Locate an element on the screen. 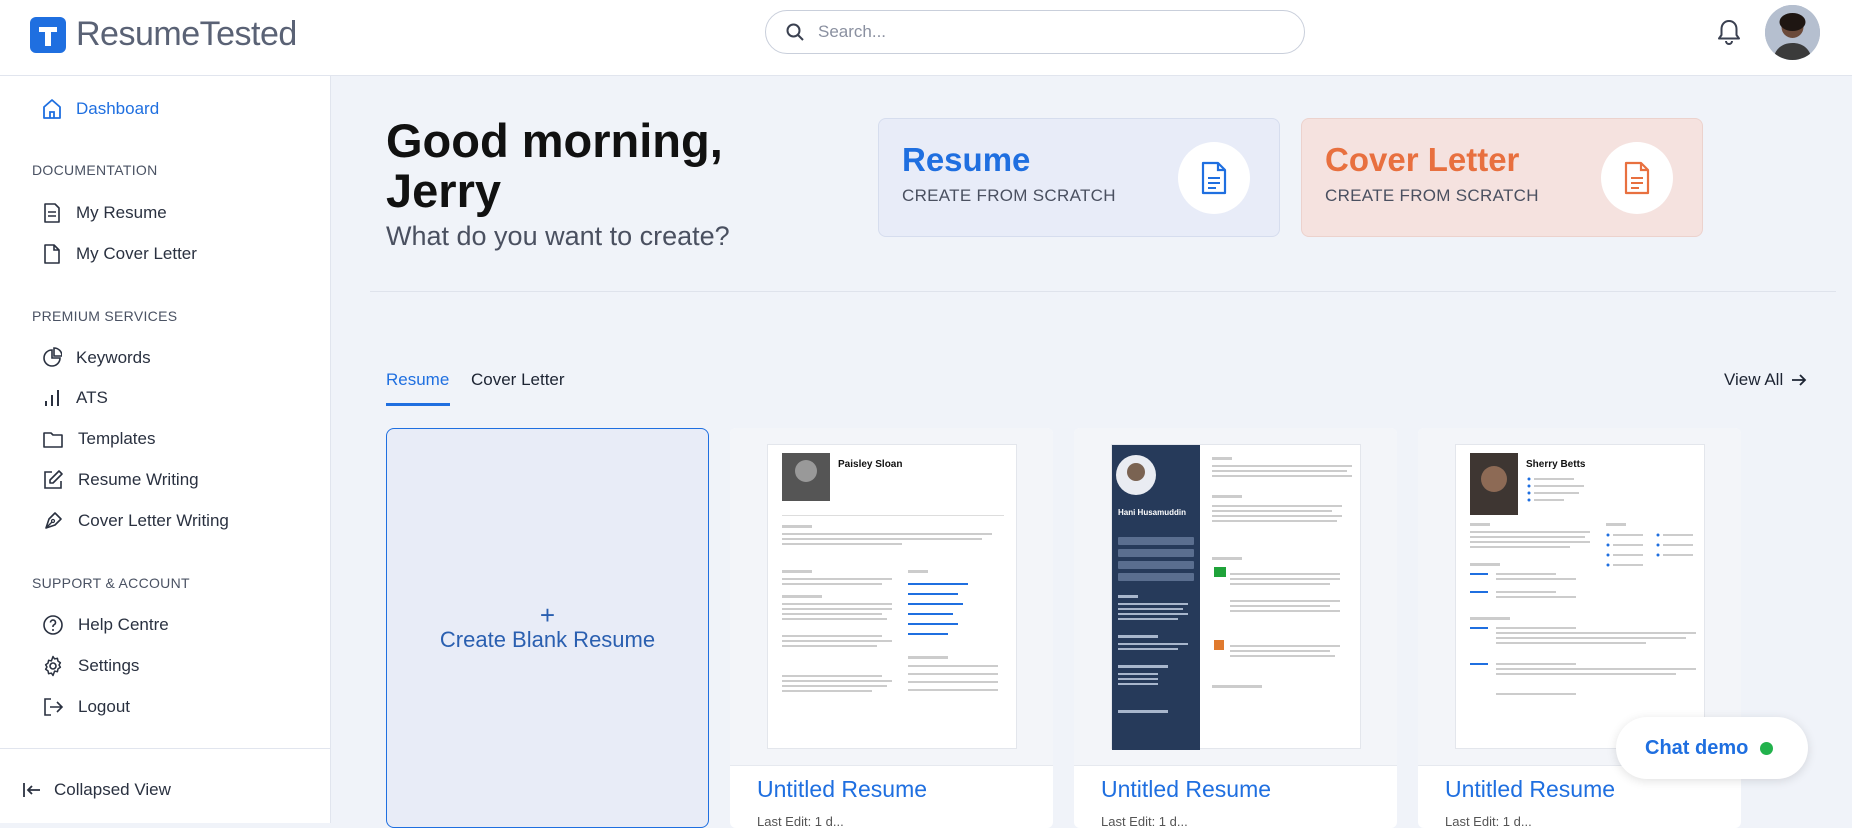 This screenshot has height=828, width=1852. sidebar-item-label: Help Centre is located at coordinates (123, 624).